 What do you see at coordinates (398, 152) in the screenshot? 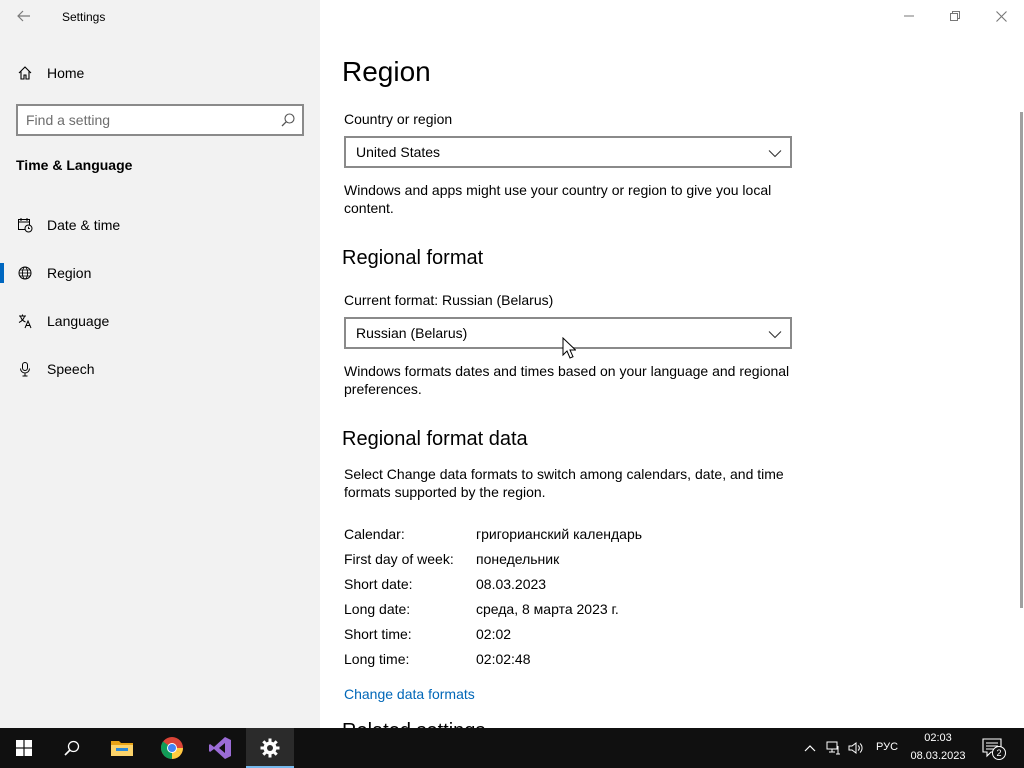
I see `country-value: United States` at bounding box center [398, 152].